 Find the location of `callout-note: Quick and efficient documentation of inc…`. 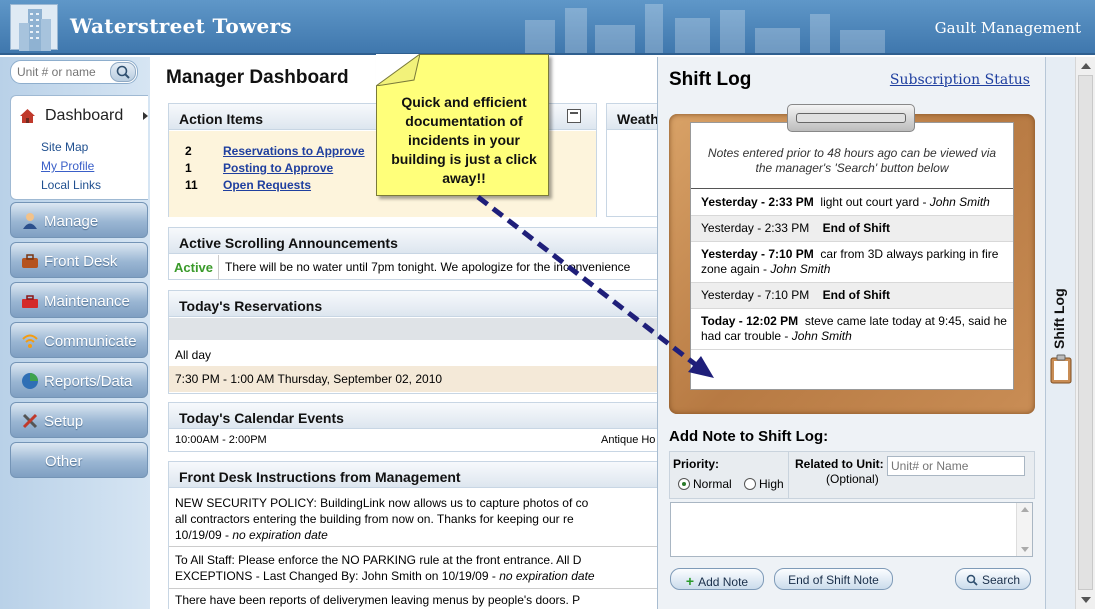

callout-note: Quick and efficient documentation of inc… is located at coordinates (462, 125).